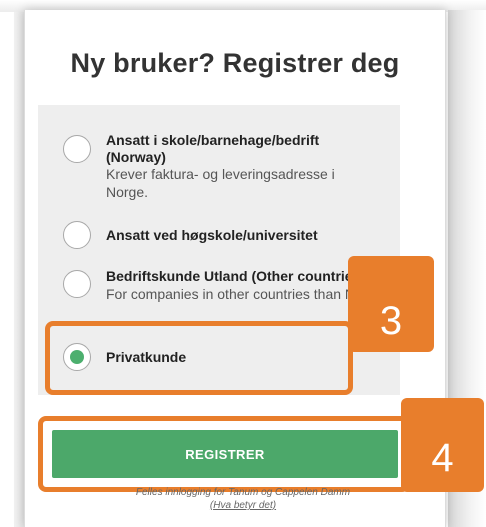  What do you see at coordinates (199, 358) in the screenshot?
I see `callout-highlight-privatkunde` at bounding box center [199, 358].